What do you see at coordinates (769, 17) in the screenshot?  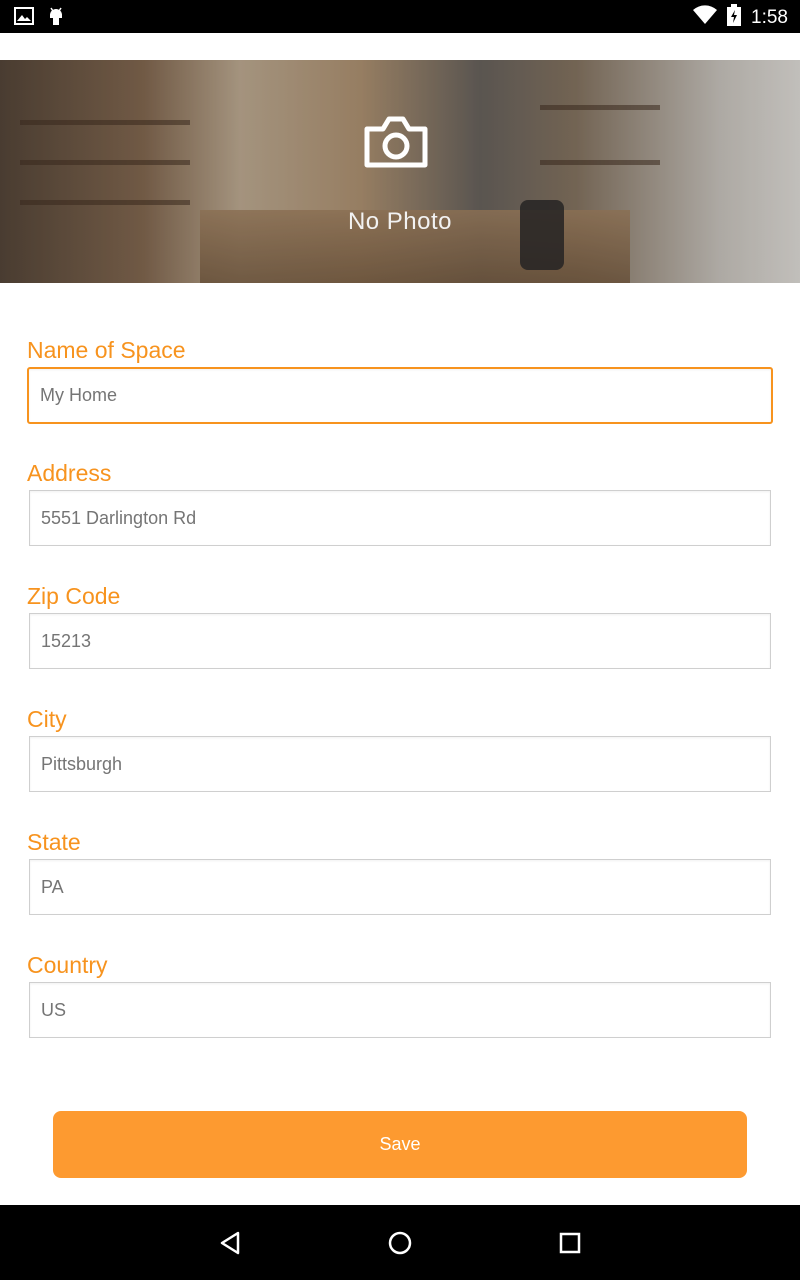 I see `status-time: 1:58` at bounding box center [769, 17].